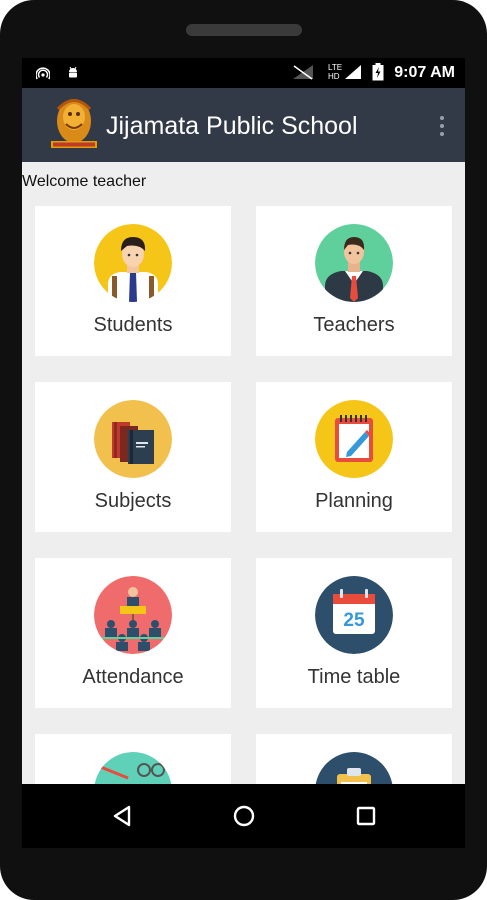 This screenshot has height=900, width=487. What do you see at coordinates (133, 501) in the screenshot?
I see `tile-label-subjects: Subjects` at bounding box center [133, 501].